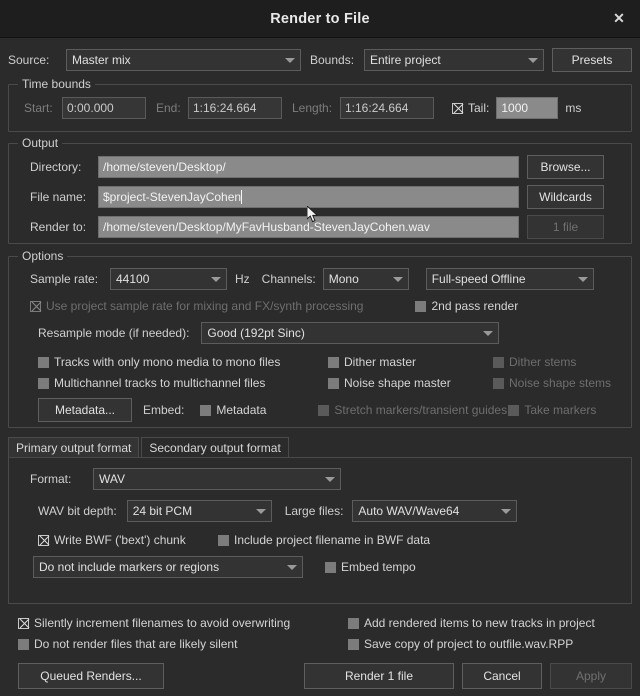 This screenshot has height=696, width=640. What do you see at coordinates (308, 167) in the screenshot?
I see `directory-input: /home/steven/Desktop/` at bounding box center [308, 167].